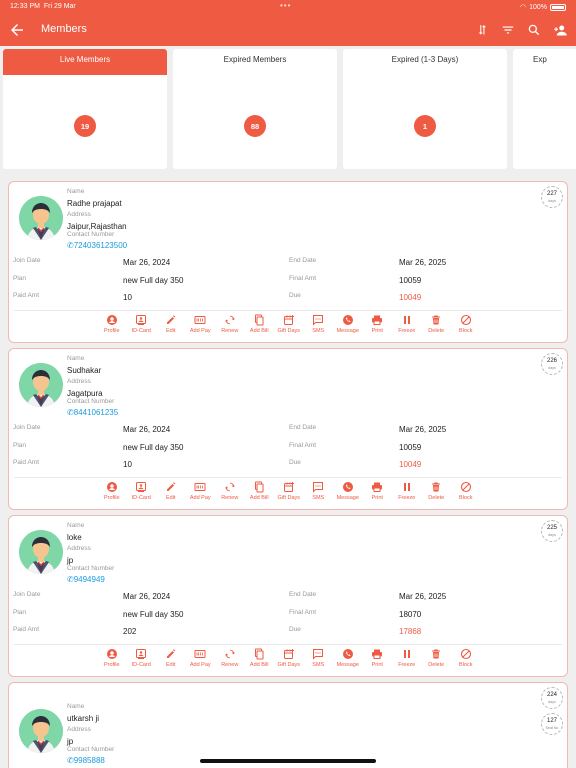 Image resolution: width=576 pixels, height=768 pixels. Describe the element at coordinates (318, 498) in the screenshot. I see `action-label: SMS` at that location.